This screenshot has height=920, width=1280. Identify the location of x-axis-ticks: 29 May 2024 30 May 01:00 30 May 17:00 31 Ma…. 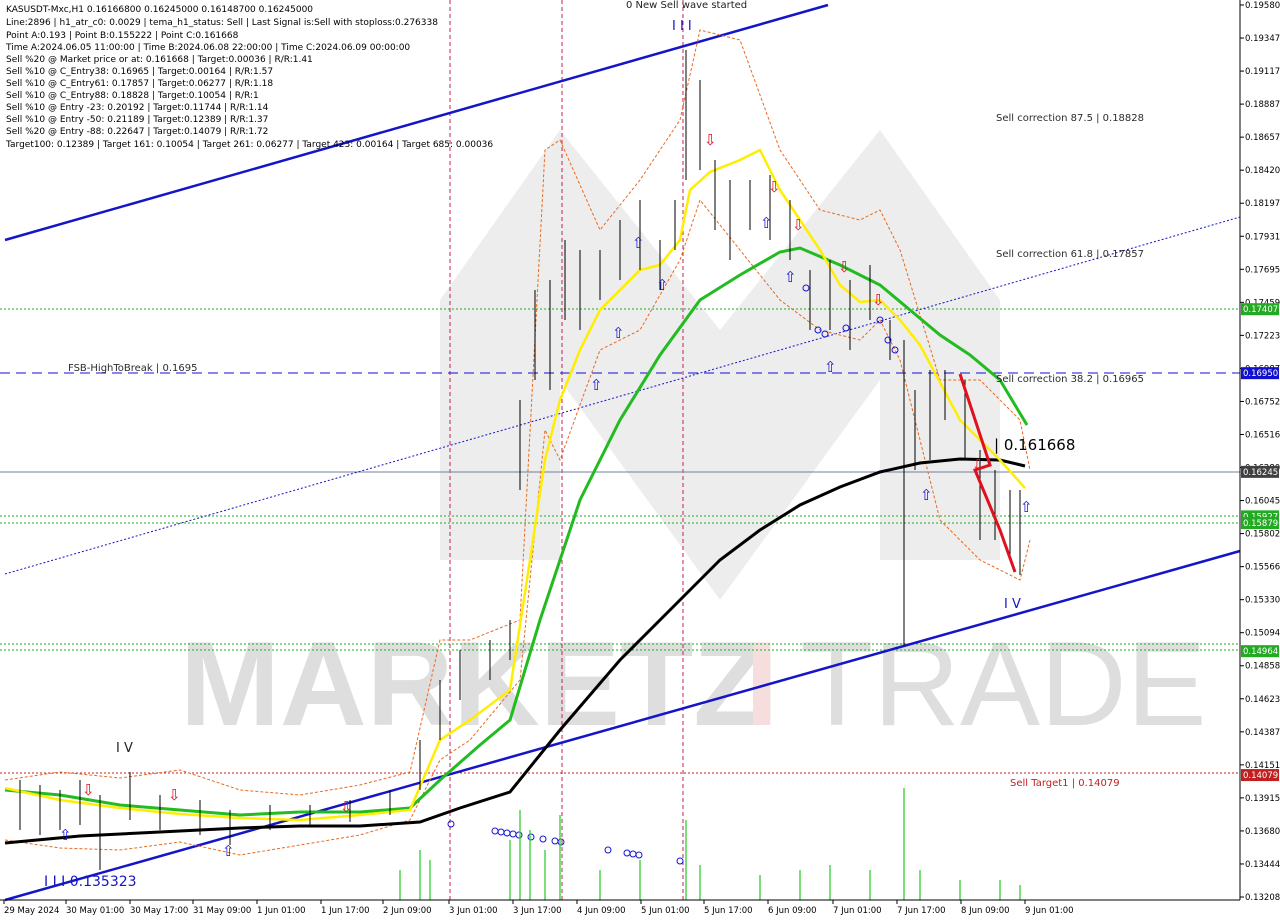
(538, 908).